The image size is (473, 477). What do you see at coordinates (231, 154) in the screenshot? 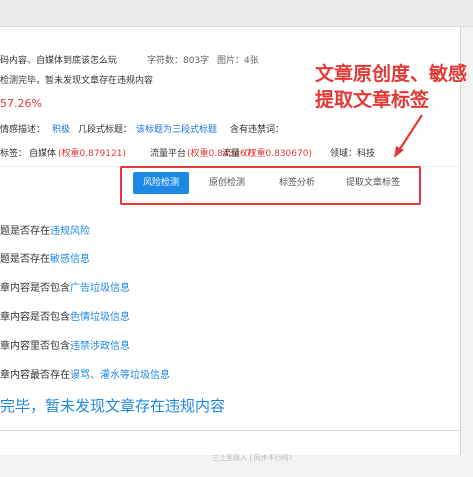
I see `tag-3-name: 流量` at bounding box center [231, 154].